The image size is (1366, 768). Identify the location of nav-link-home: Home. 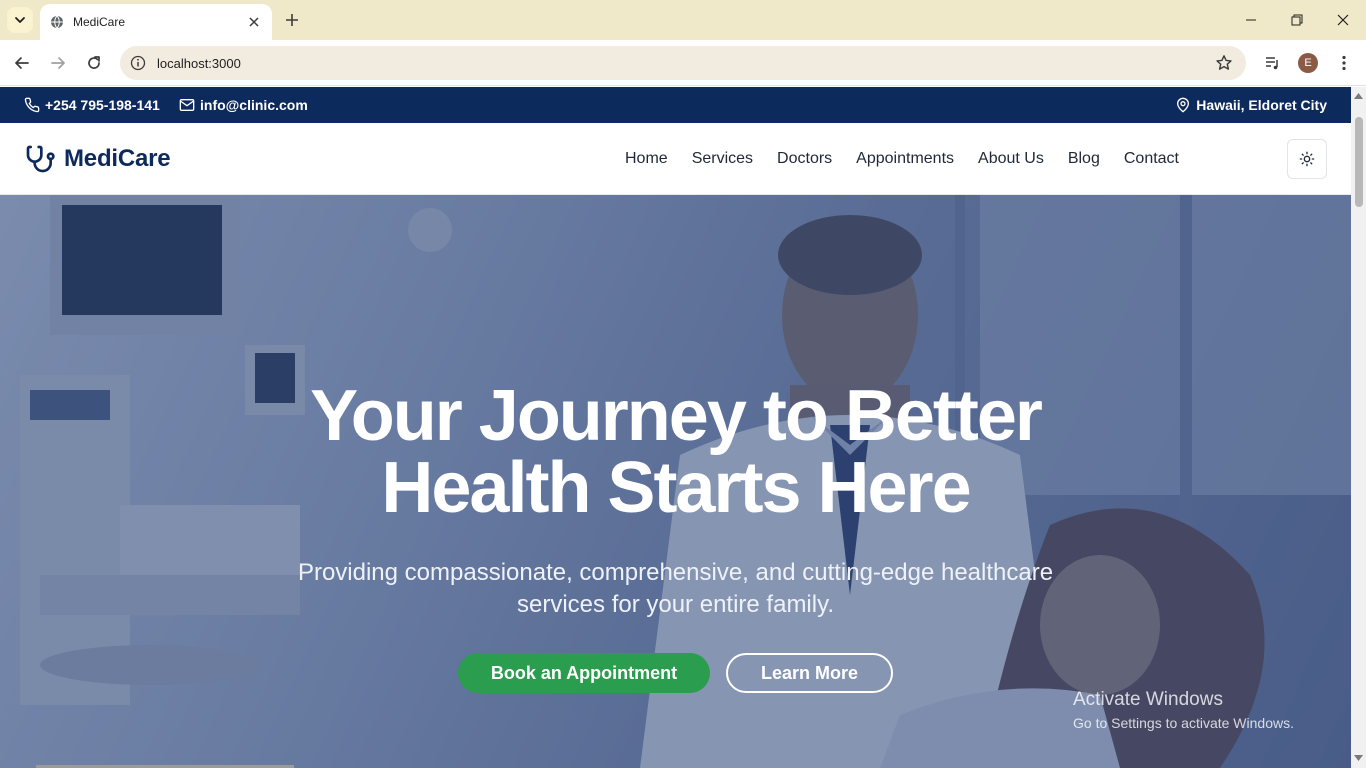
(646, 159).